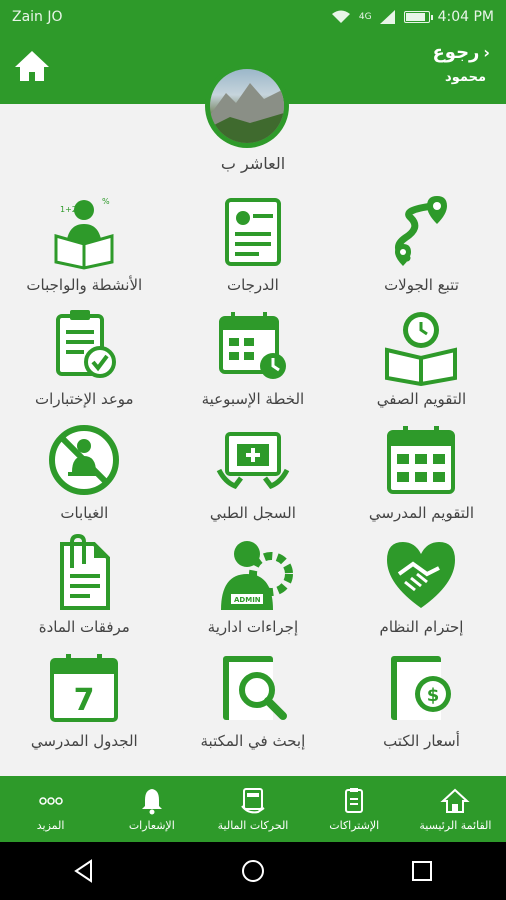 The height and width of the screenshot is (900, 506). What do you see at coordinates (84, 700) in the screenshot?
I see `calendar-day-number: 7` at bounding box center [84, 700].